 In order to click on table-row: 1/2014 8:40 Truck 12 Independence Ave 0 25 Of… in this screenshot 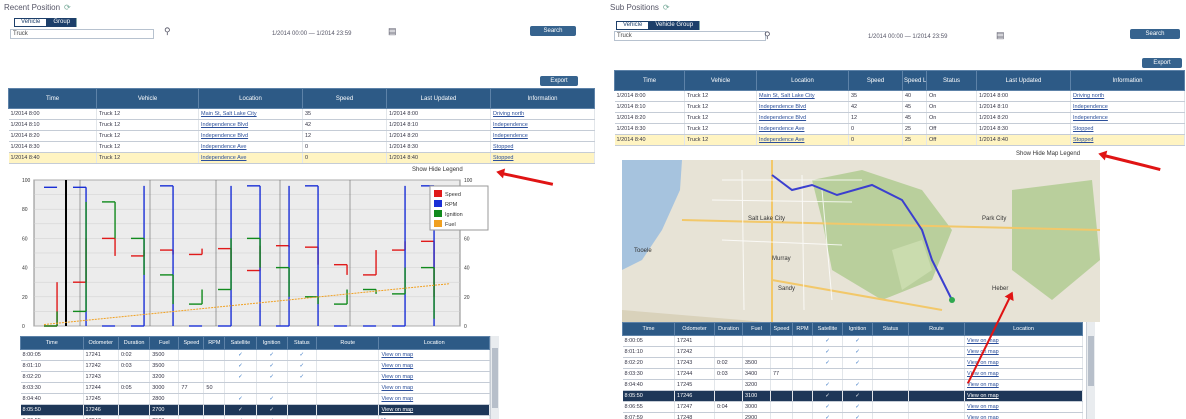, I will do `click(899, 140)`.